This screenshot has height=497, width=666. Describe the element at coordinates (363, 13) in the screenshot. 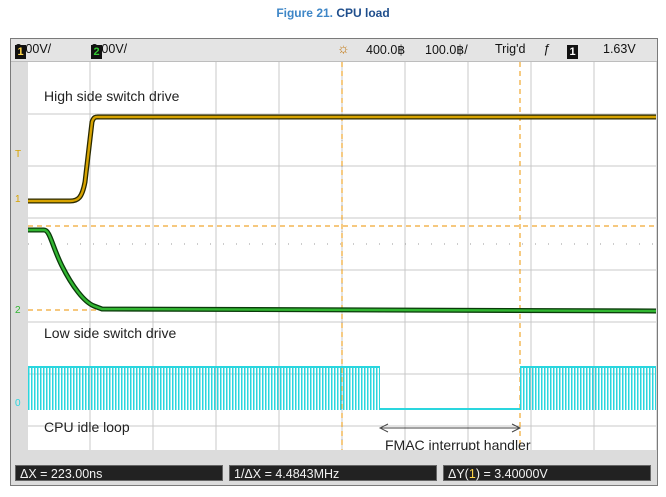

I see `figure-title: CPU load` at that location.